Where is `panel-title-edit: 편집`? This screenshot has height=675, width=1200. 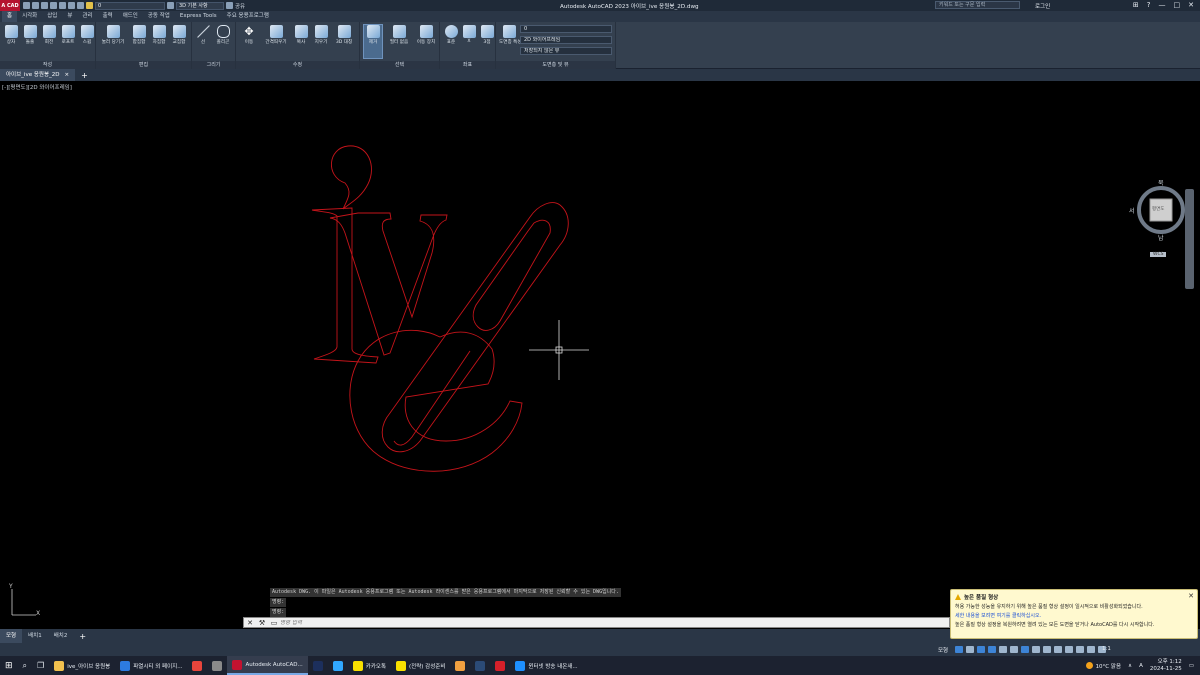 panel-title-edit: 편집 is located at coordinates (143, 65).